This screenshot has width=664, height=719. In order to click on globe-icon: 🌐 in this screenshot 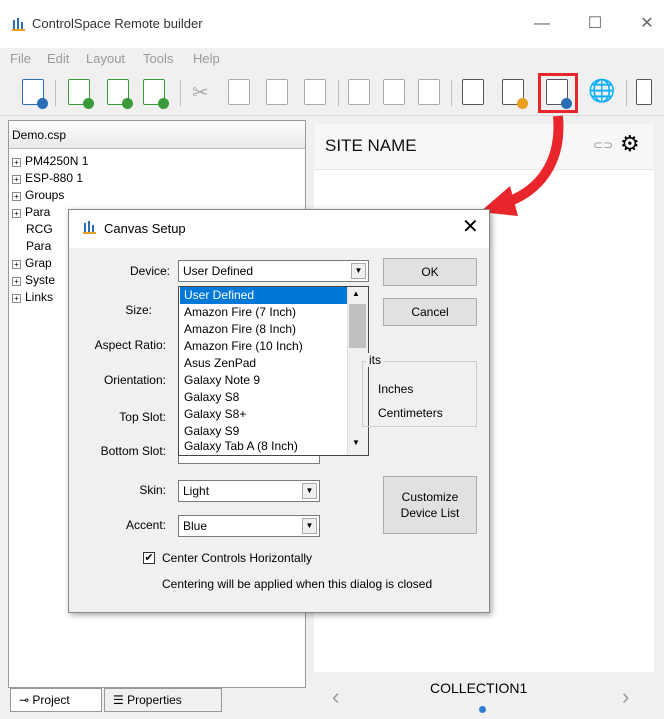, I will do `click(601, 91)`.